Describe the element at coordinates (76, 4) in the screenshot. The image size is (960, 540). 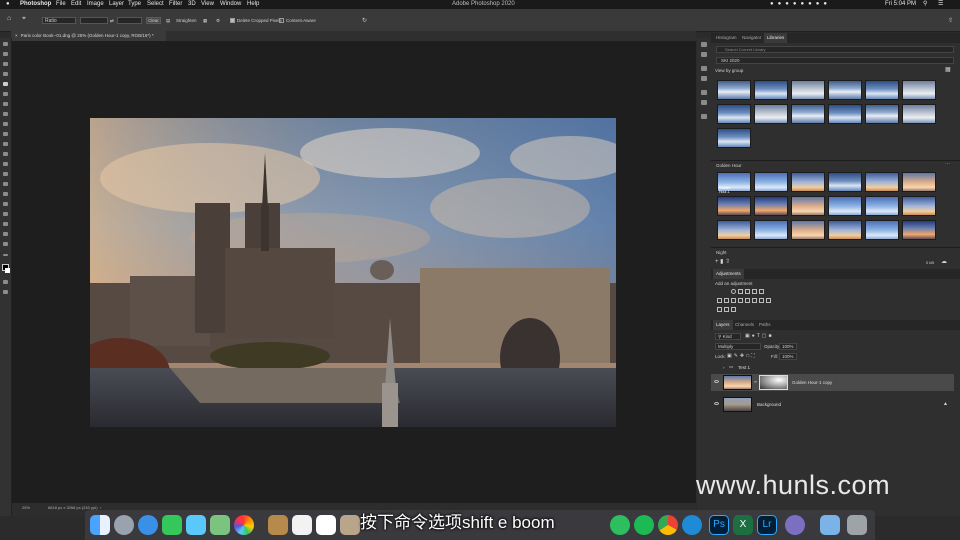
I see `menu-edit: Edit` at that location.